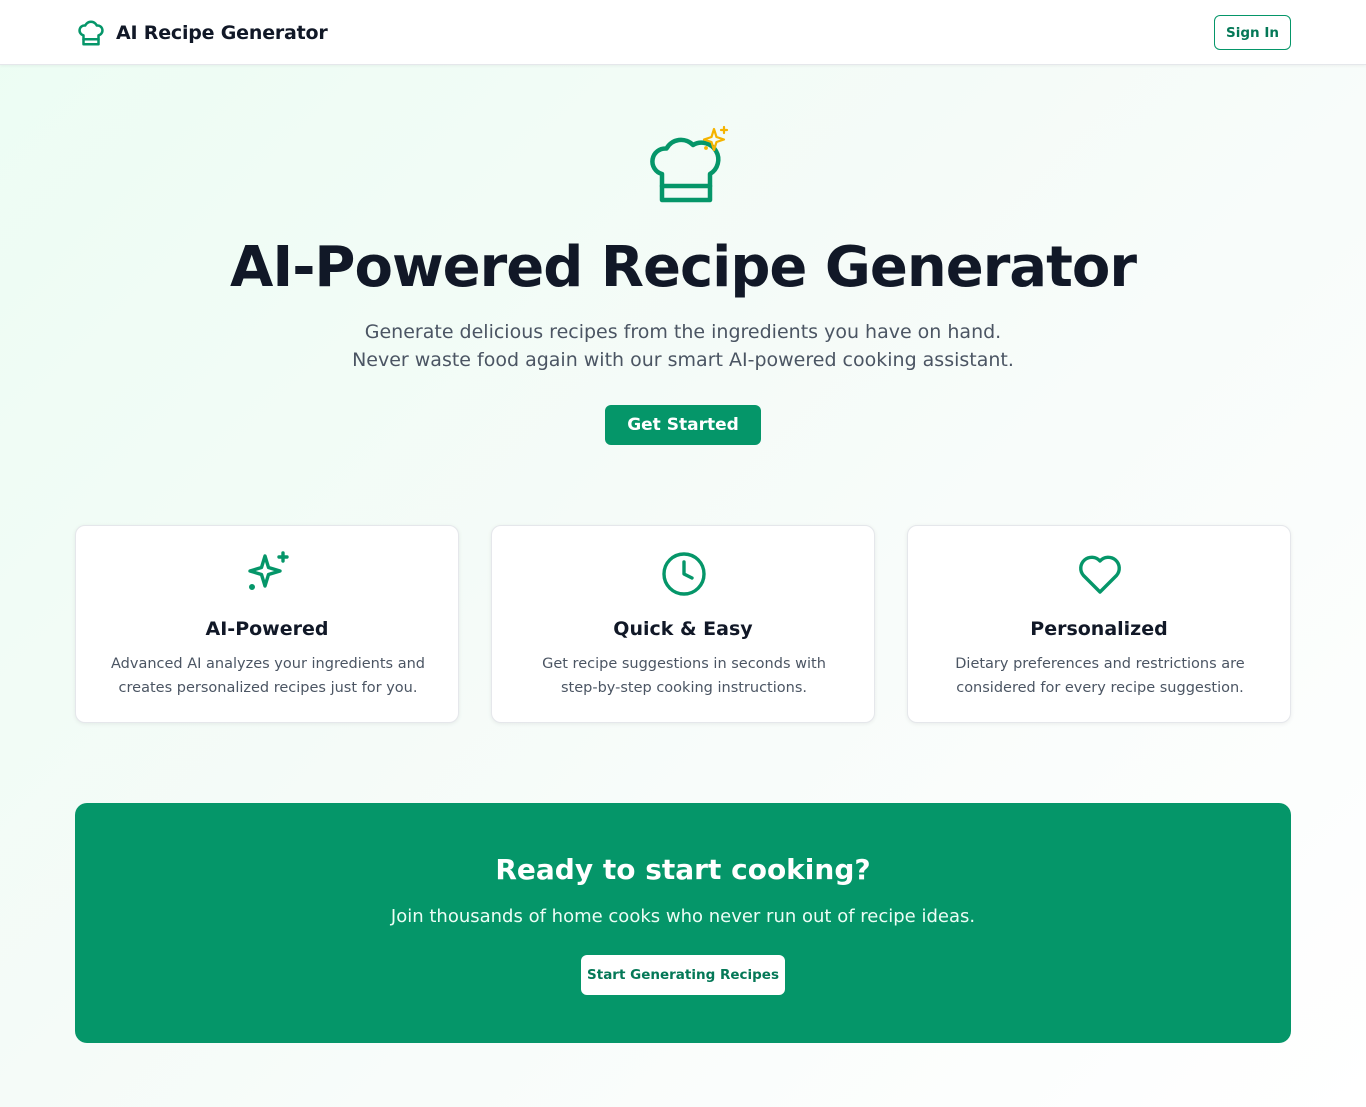  What do you see at coordinates (1100, 574) in the screenshot?
I see `heart-icon` at bounding box center [1100, 574].